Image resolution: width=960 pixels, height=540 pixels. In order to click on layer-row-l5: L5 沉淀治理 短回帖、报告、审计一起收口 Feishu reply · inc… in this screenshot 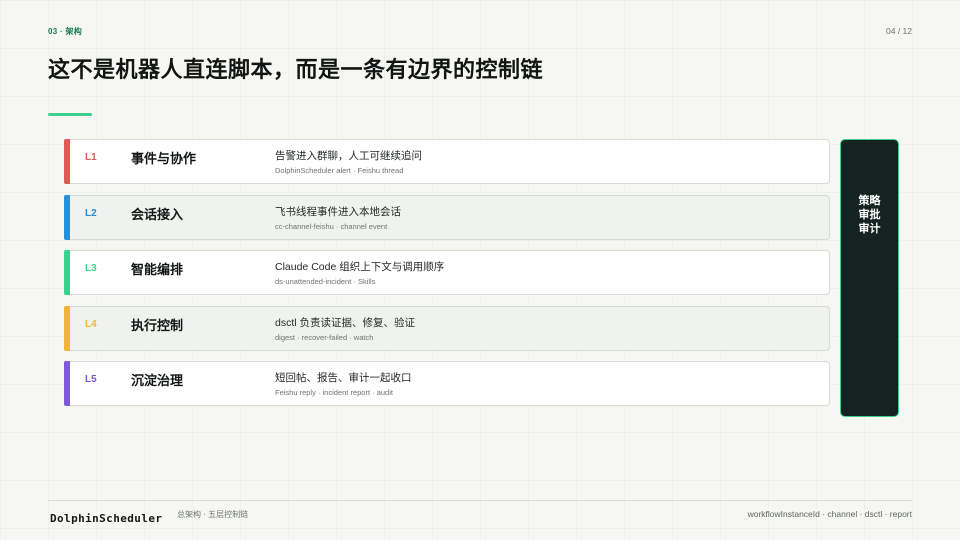, I will do `click(447, 383)`.